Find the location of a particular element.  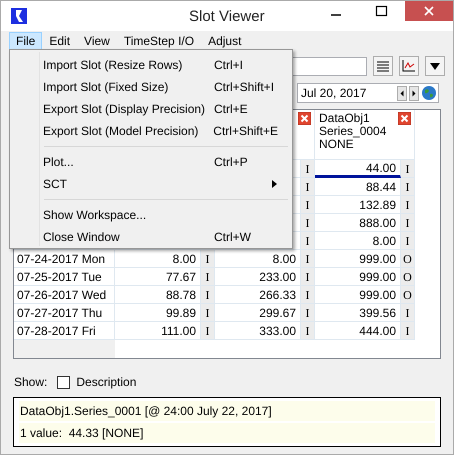

date-cell: 07-26-2017 Wed is located at coordinates (64, 295).